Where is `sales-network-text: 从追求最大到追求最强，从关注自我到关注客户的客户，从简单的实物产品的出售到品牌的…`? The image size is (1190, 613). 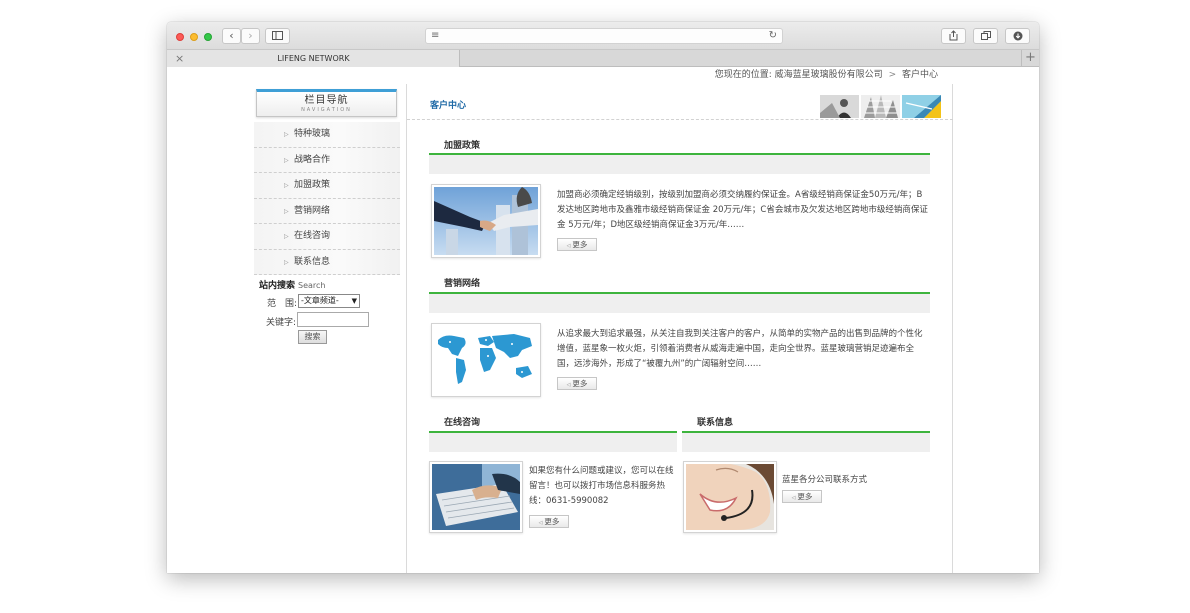
sales-network-text: 从追求最大到追求最强，从关注自我到关注客户的客户，从简单的实物产品的出售到品牌的… is located at coordinates (740, 349).